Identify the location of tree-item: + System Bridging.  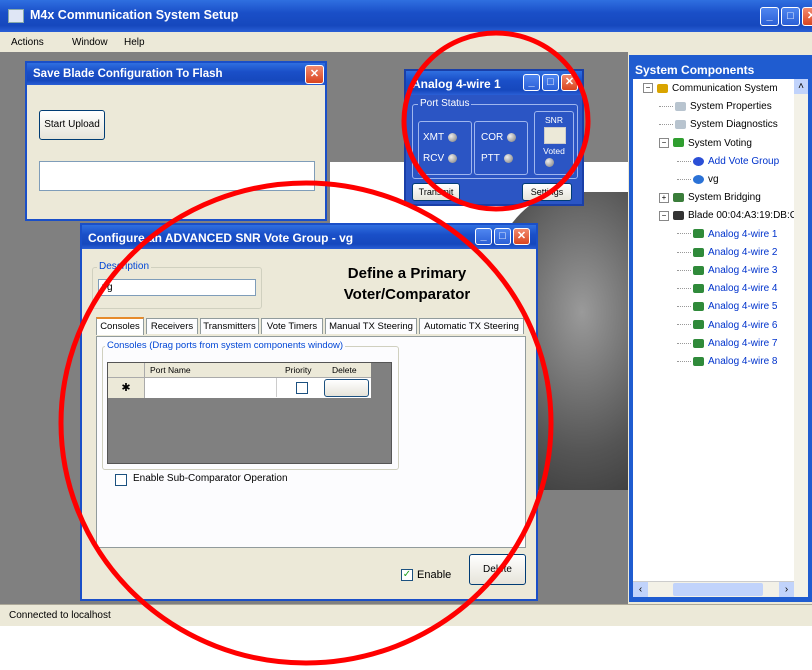
(710, 197).